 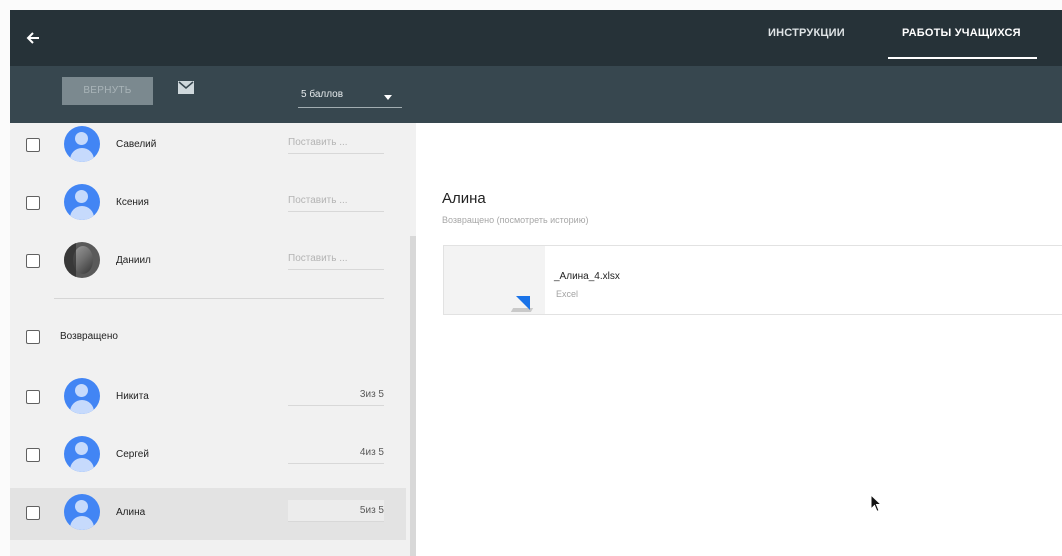 What do you see at coordinates (494, 280) in the screenshot?
I see `file-thumbnail` at bounding box center [494, 280].